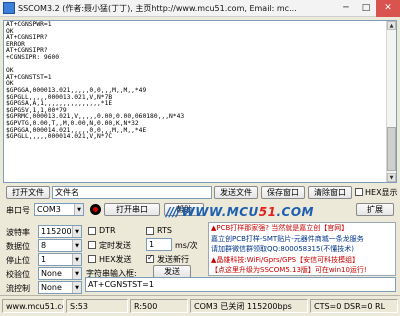 The width and height of the screenshot is (400, 316). What do you see at coordinates (60, 287) in the screenshot?
I see `flow-control-select: None ▼` at bounding box center [60, 287].